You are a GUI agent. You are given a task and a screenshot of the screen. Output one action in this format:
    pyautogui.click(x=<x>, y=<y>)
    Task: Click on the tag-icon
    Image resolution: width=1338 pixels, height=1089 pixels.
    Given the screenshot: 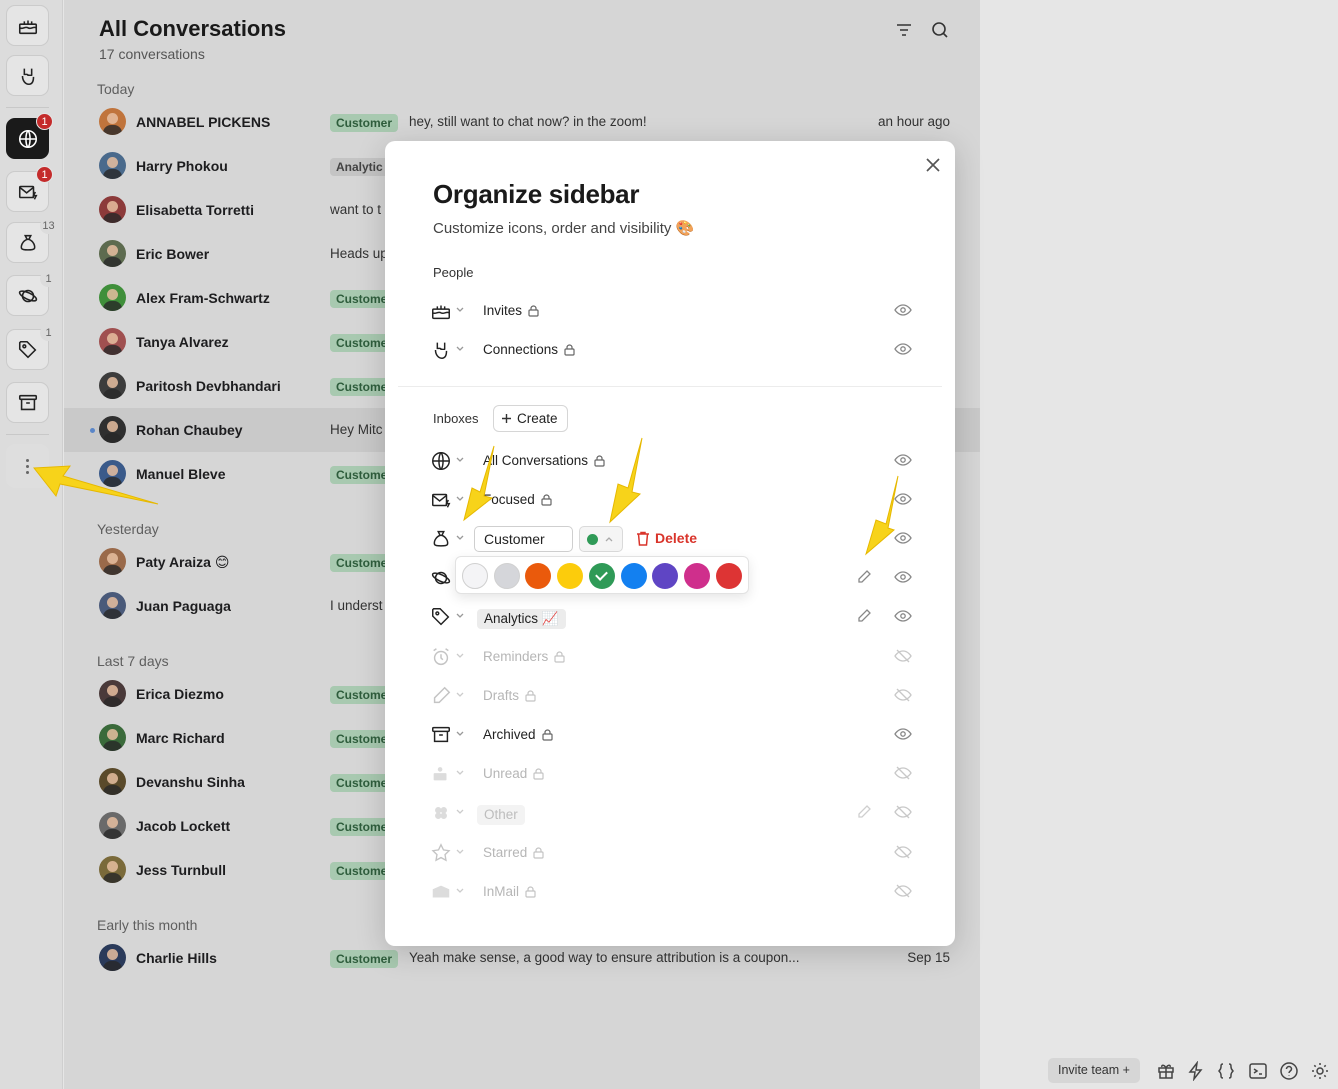 What is the action you would take?
    pyautogui.click(x=441, y=617)
    